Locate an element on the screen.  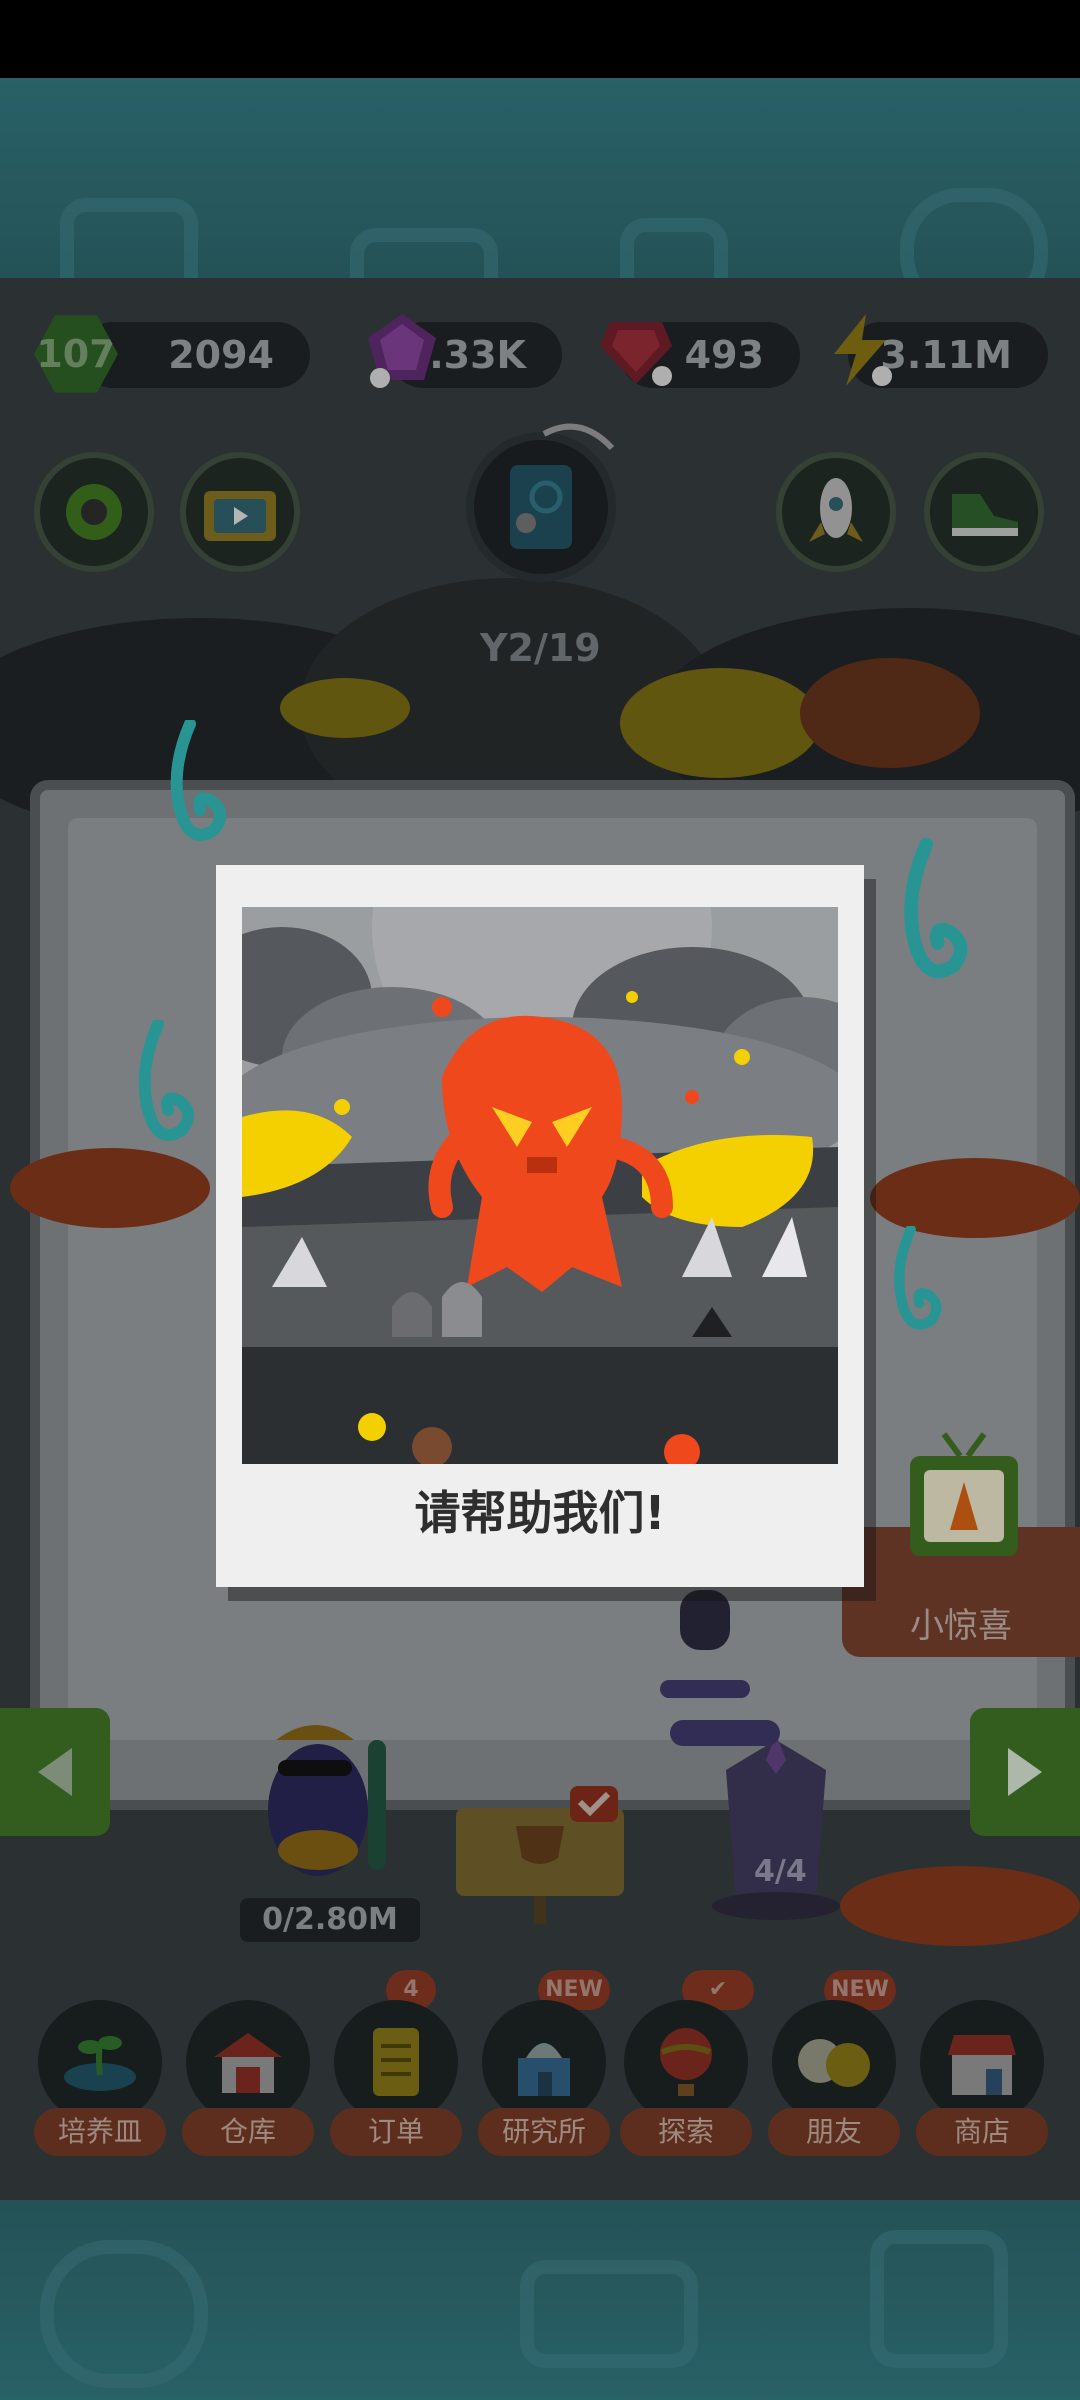
trophy-sign is located at coordinates (540, 1856).